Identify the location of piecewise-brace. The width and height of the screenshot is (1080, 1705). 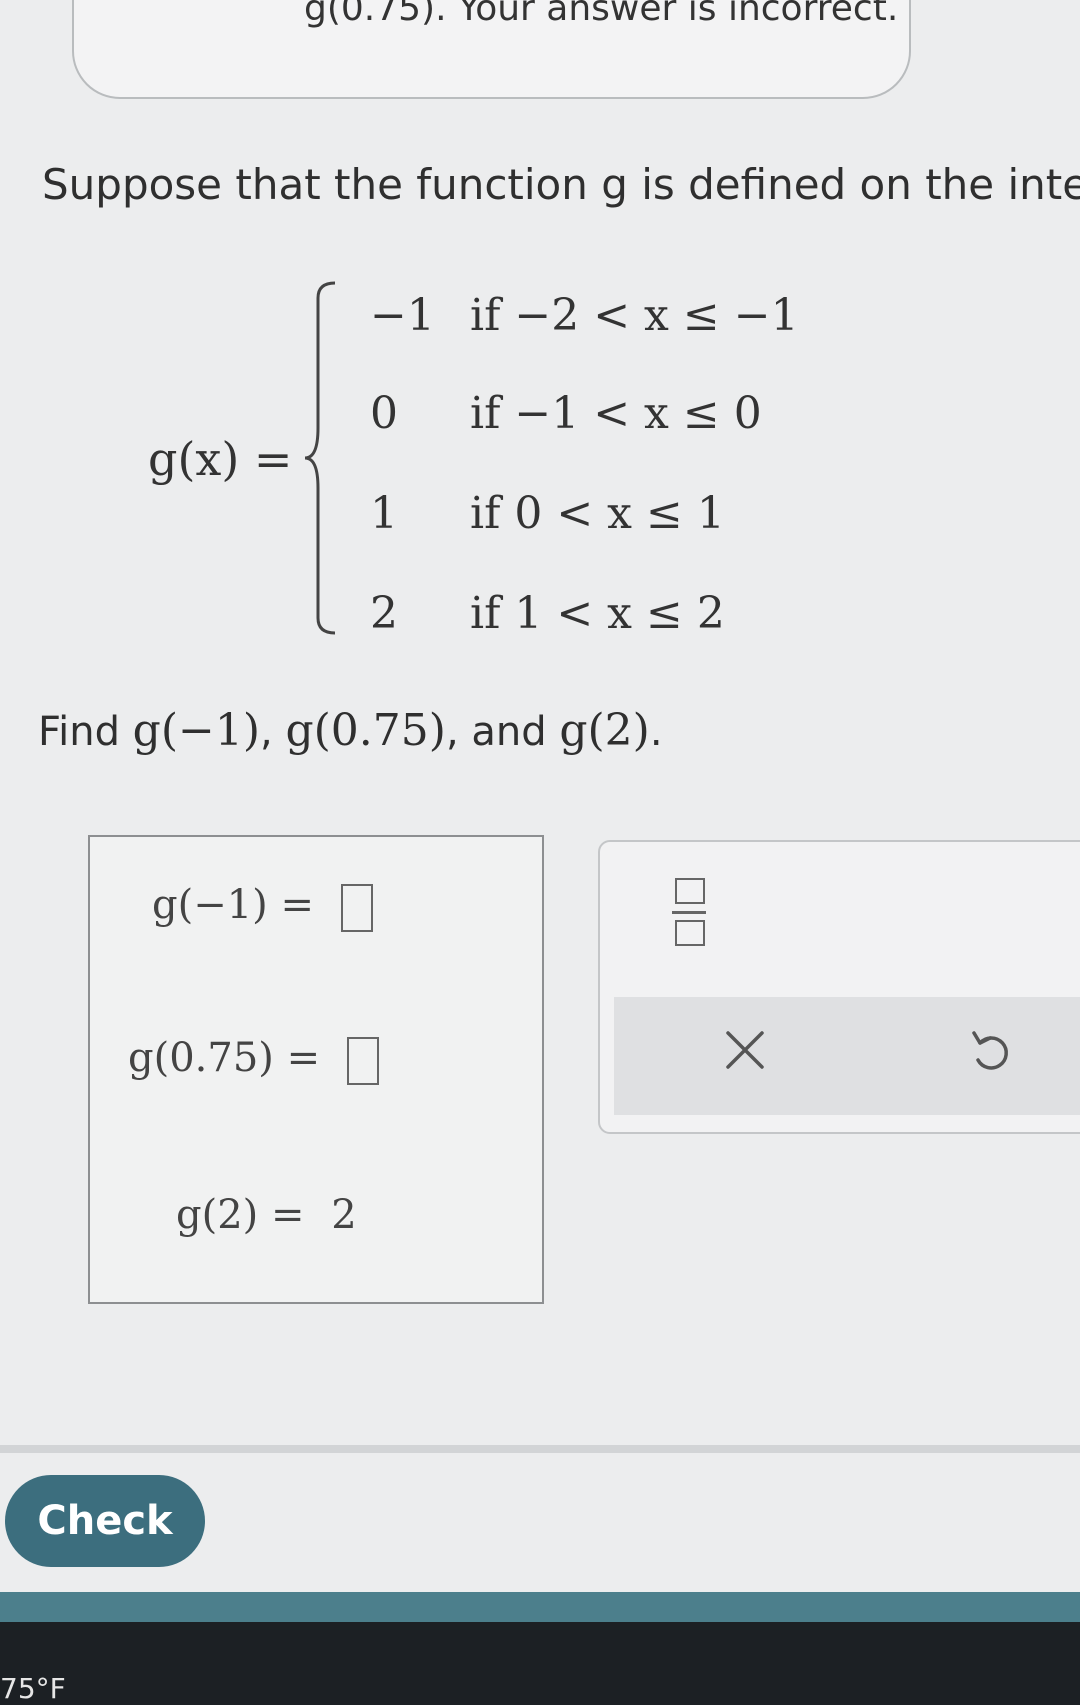
(320, 458).